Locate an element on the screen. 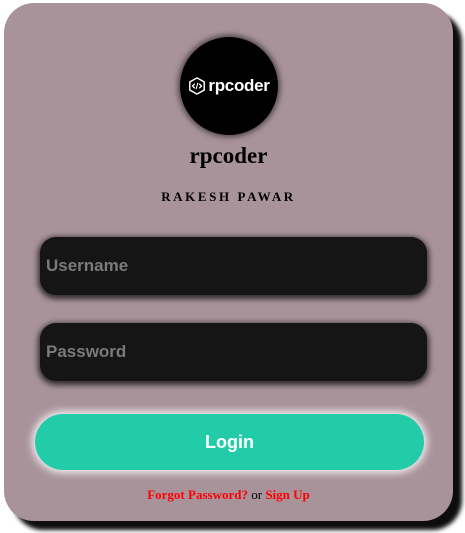 The image size is (465, 533). logo-text: rpcoder is located at coordinates (239, 85).